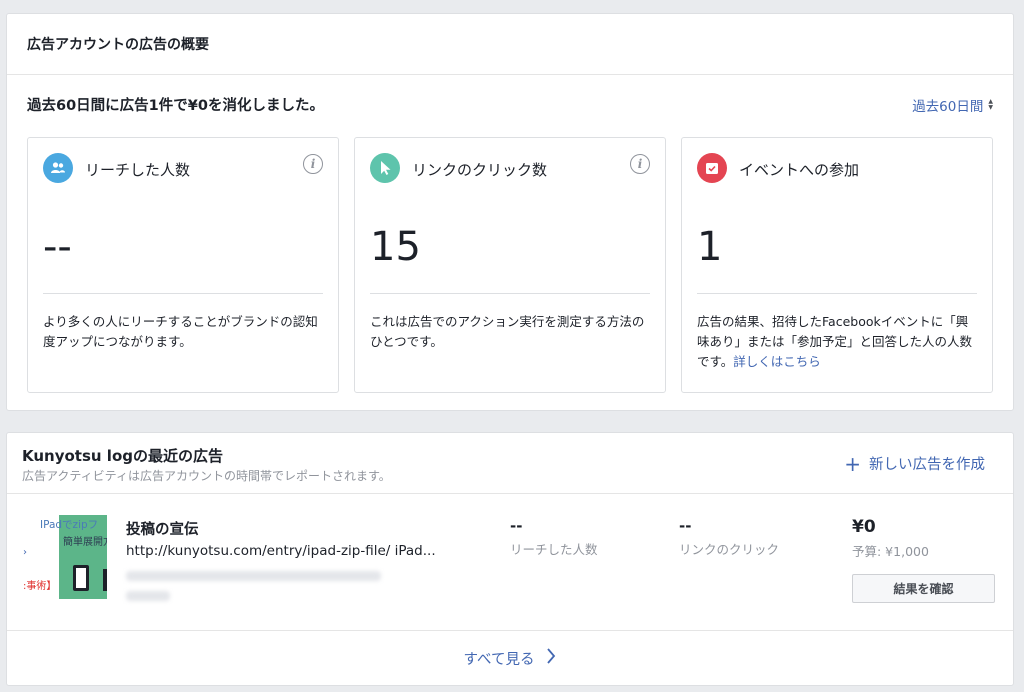 The image size is (1024, 692). What do you see at coordinates (554, 537) in the screenshot?
I see `ad-reach-metric: -- リーチした人数` at bounding box center [554, 537].